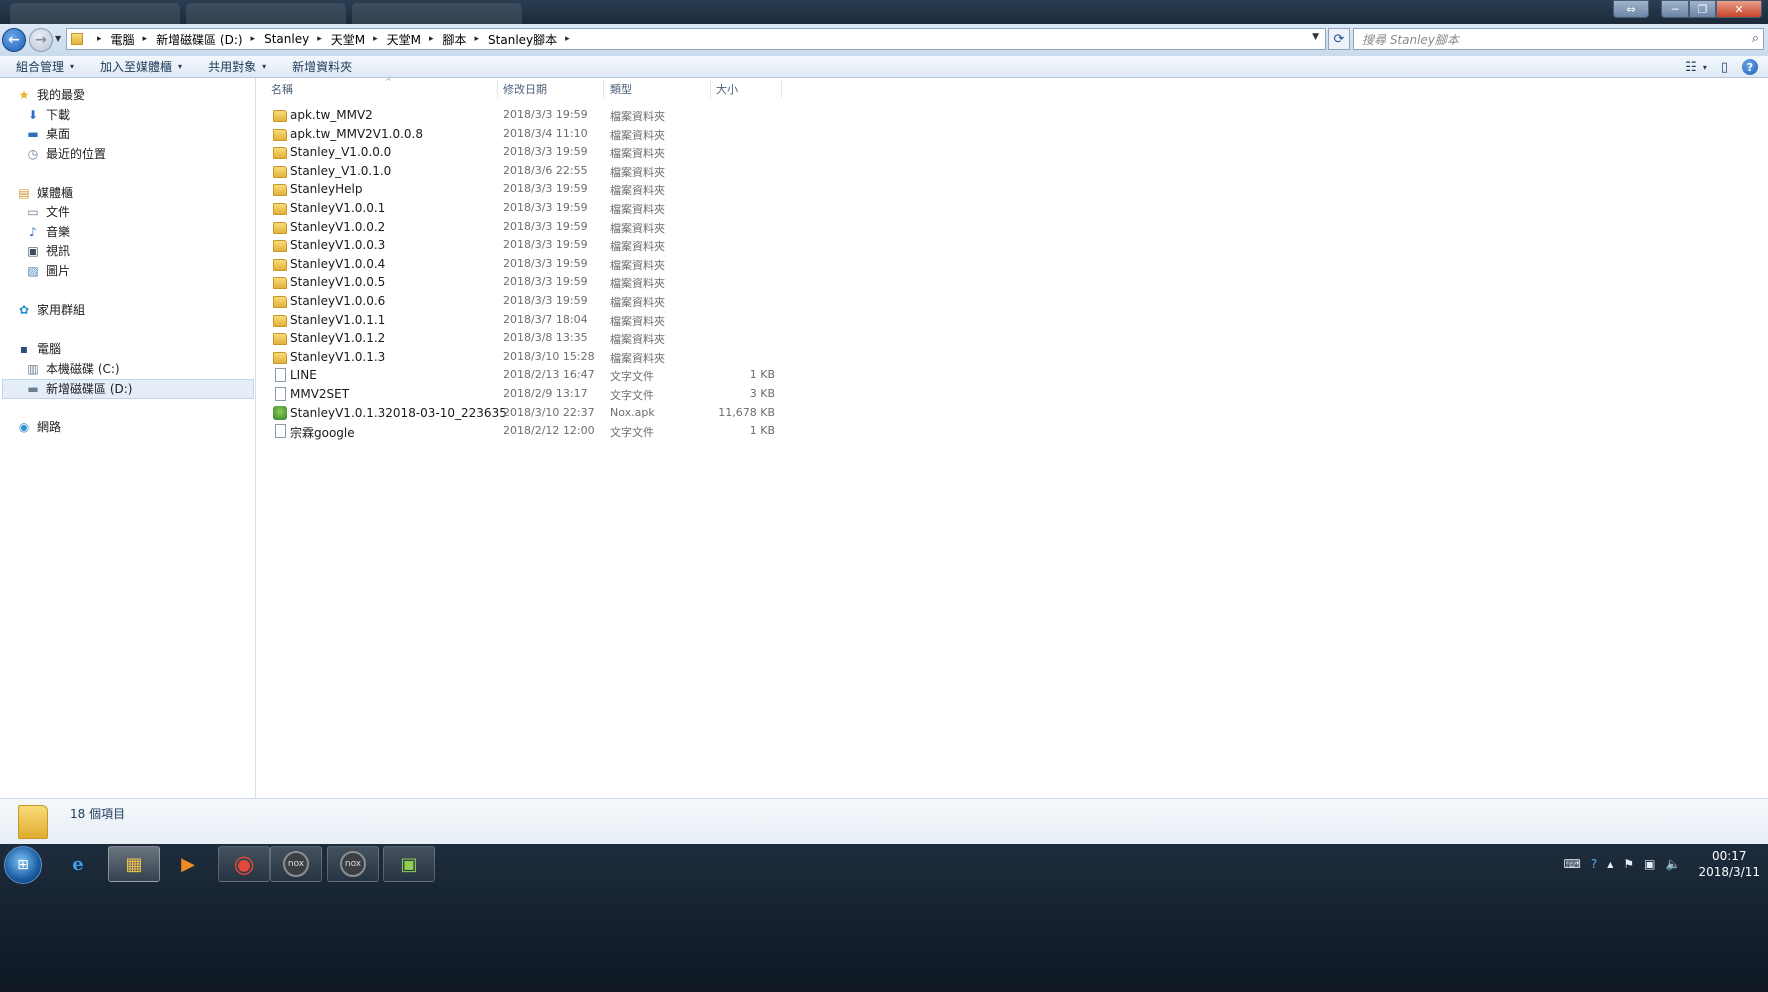 Image resolution: width=1768 pixels, height=992 pixels. I want to click on nox-multi-taskbar-button: nox, so click(353, 864).